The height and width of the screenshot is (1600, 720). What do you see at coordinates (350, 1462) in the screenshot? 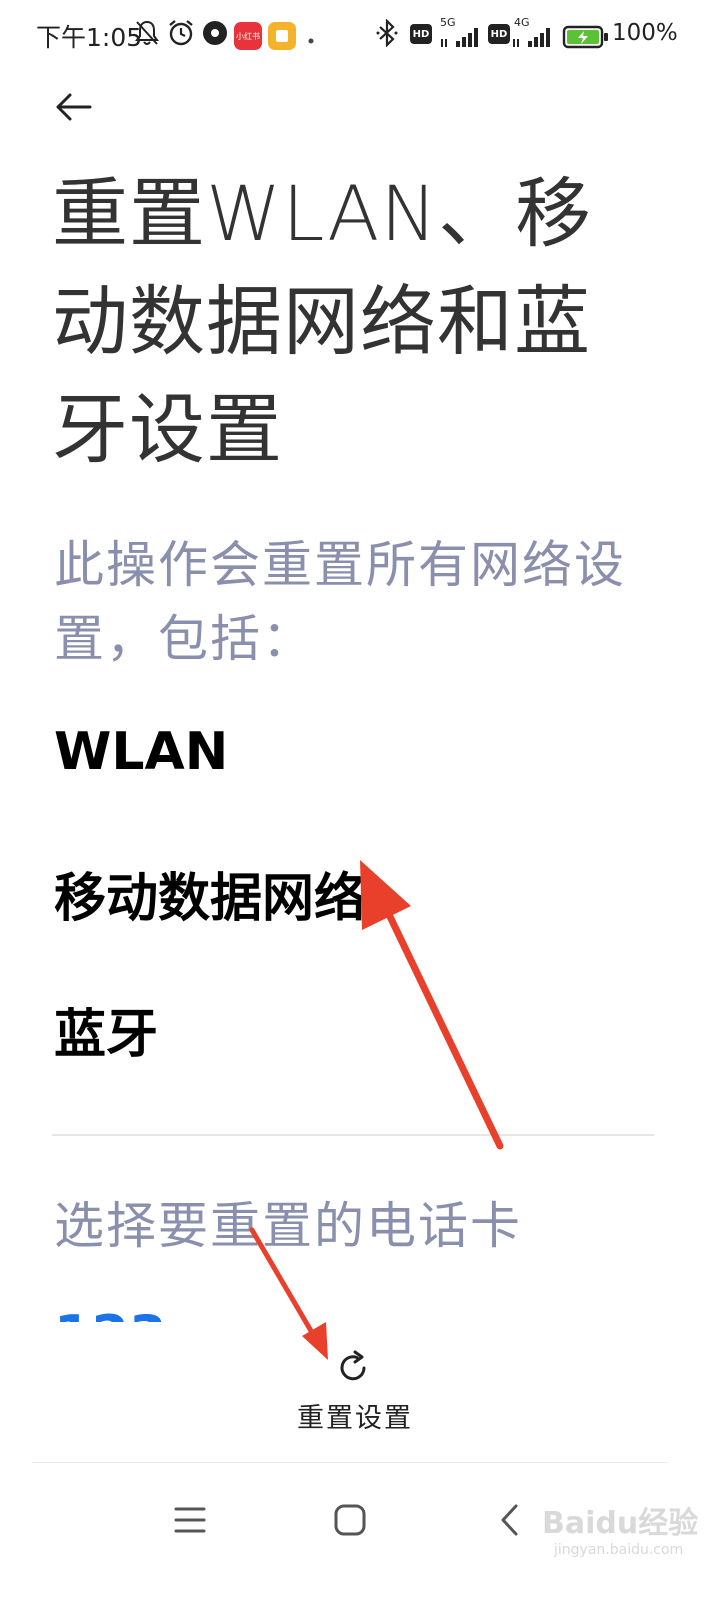
I see `bottom-divider` at bounding box center [350, 1462].